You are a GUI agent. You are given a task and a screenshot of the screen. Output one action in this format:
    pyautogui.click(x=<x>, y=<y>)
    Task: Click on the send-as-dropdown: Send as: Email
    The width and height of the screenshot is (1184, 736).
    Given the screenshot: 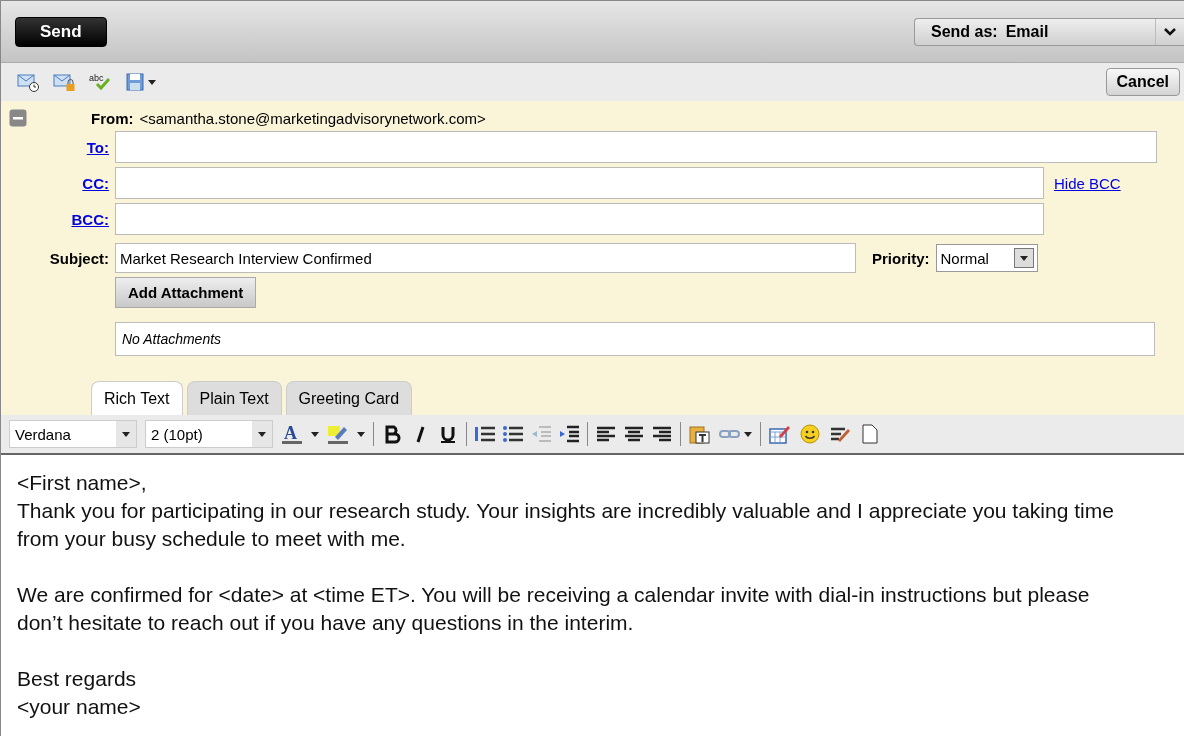 What is the action you would take?
    pyautogui.click(x=1049, y=31)
    